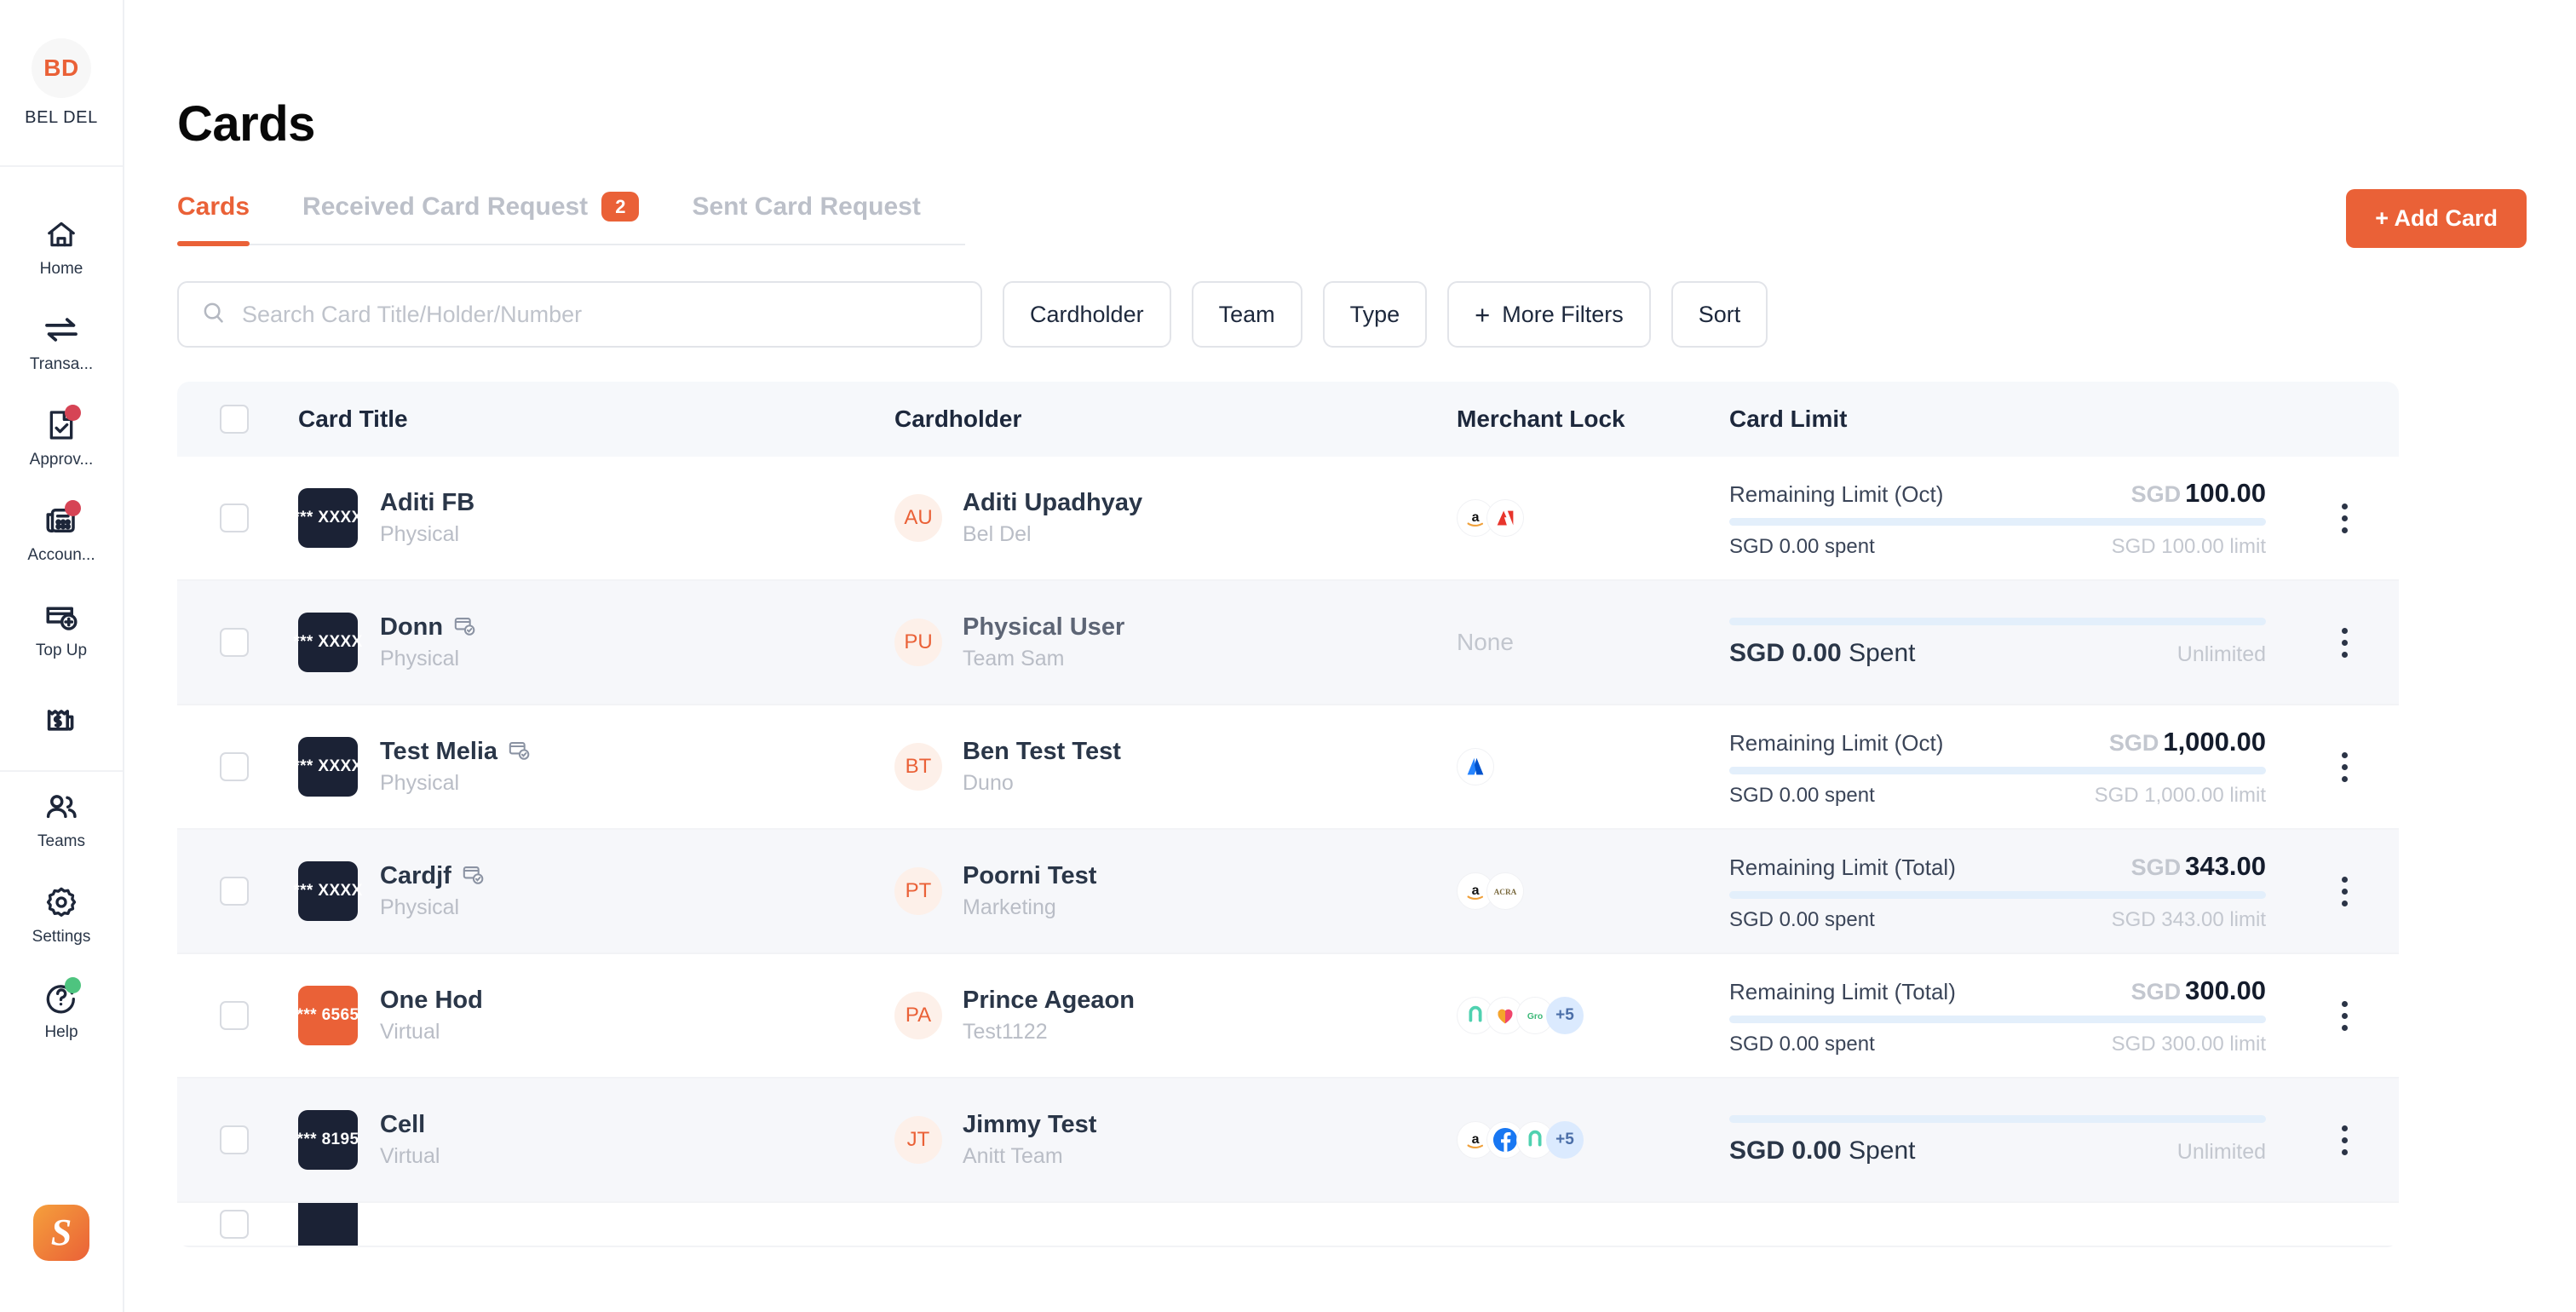  Describe the element at coordinates (1883, 652) in the screenshot. I see `spent-suffix: Spent` at that location.